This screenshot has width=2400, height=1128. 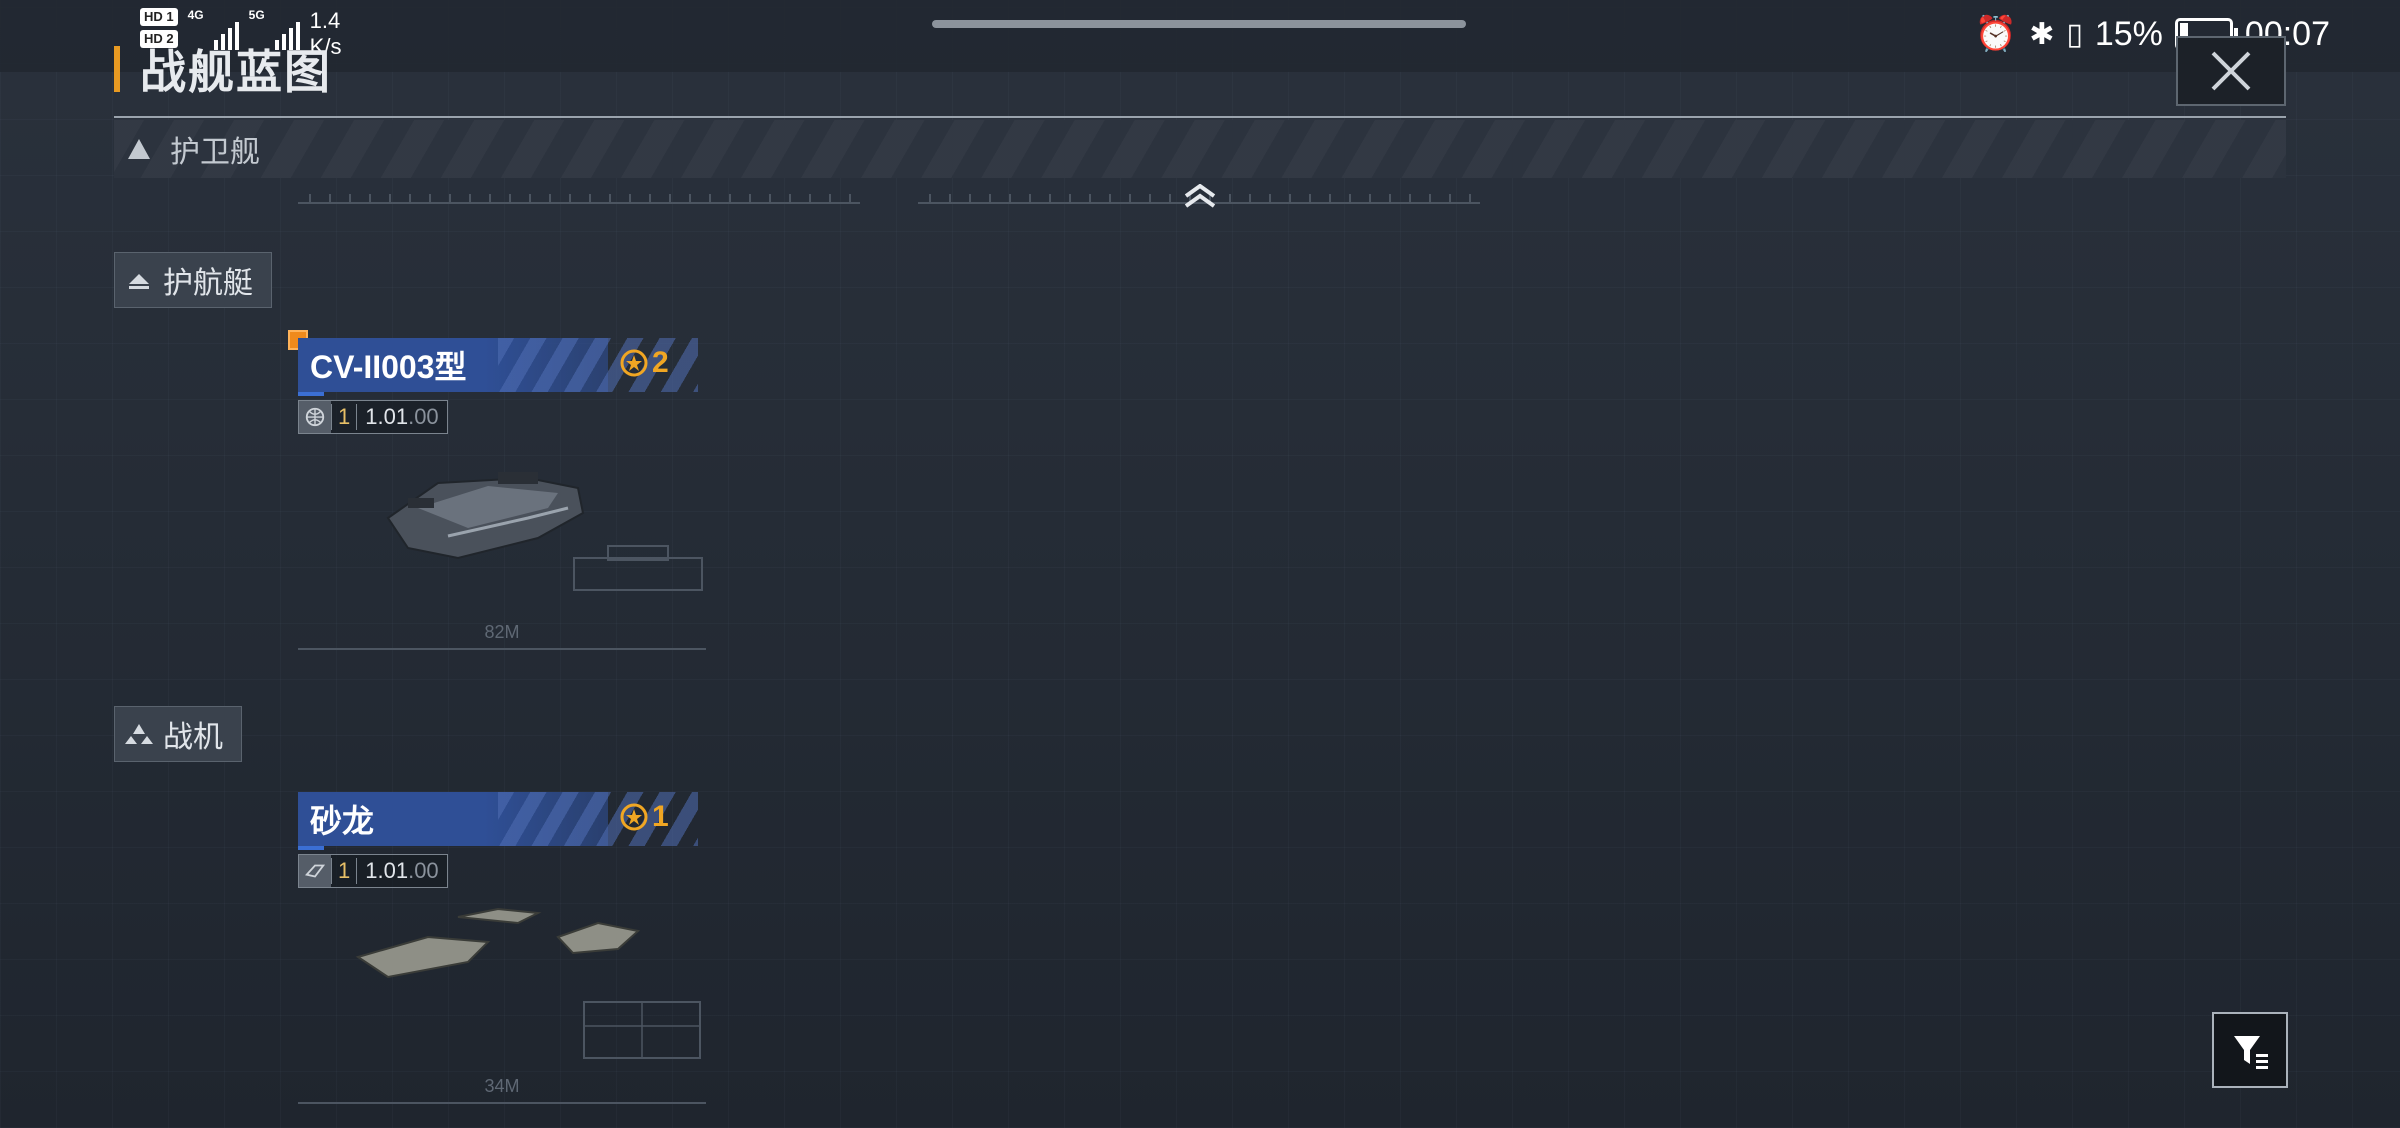 What do you see at coordinates (502, 1086) in the screenshot?
I see `ship-size-2: 34M` at bounding box center [502, 1086].